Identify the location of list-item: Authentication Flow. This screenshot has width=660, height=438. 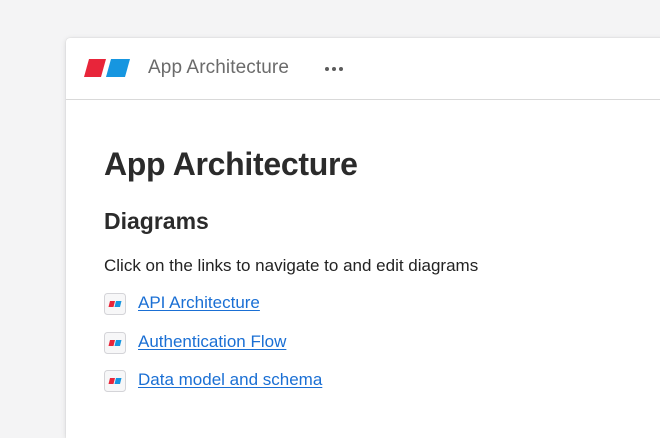
(213, 350).